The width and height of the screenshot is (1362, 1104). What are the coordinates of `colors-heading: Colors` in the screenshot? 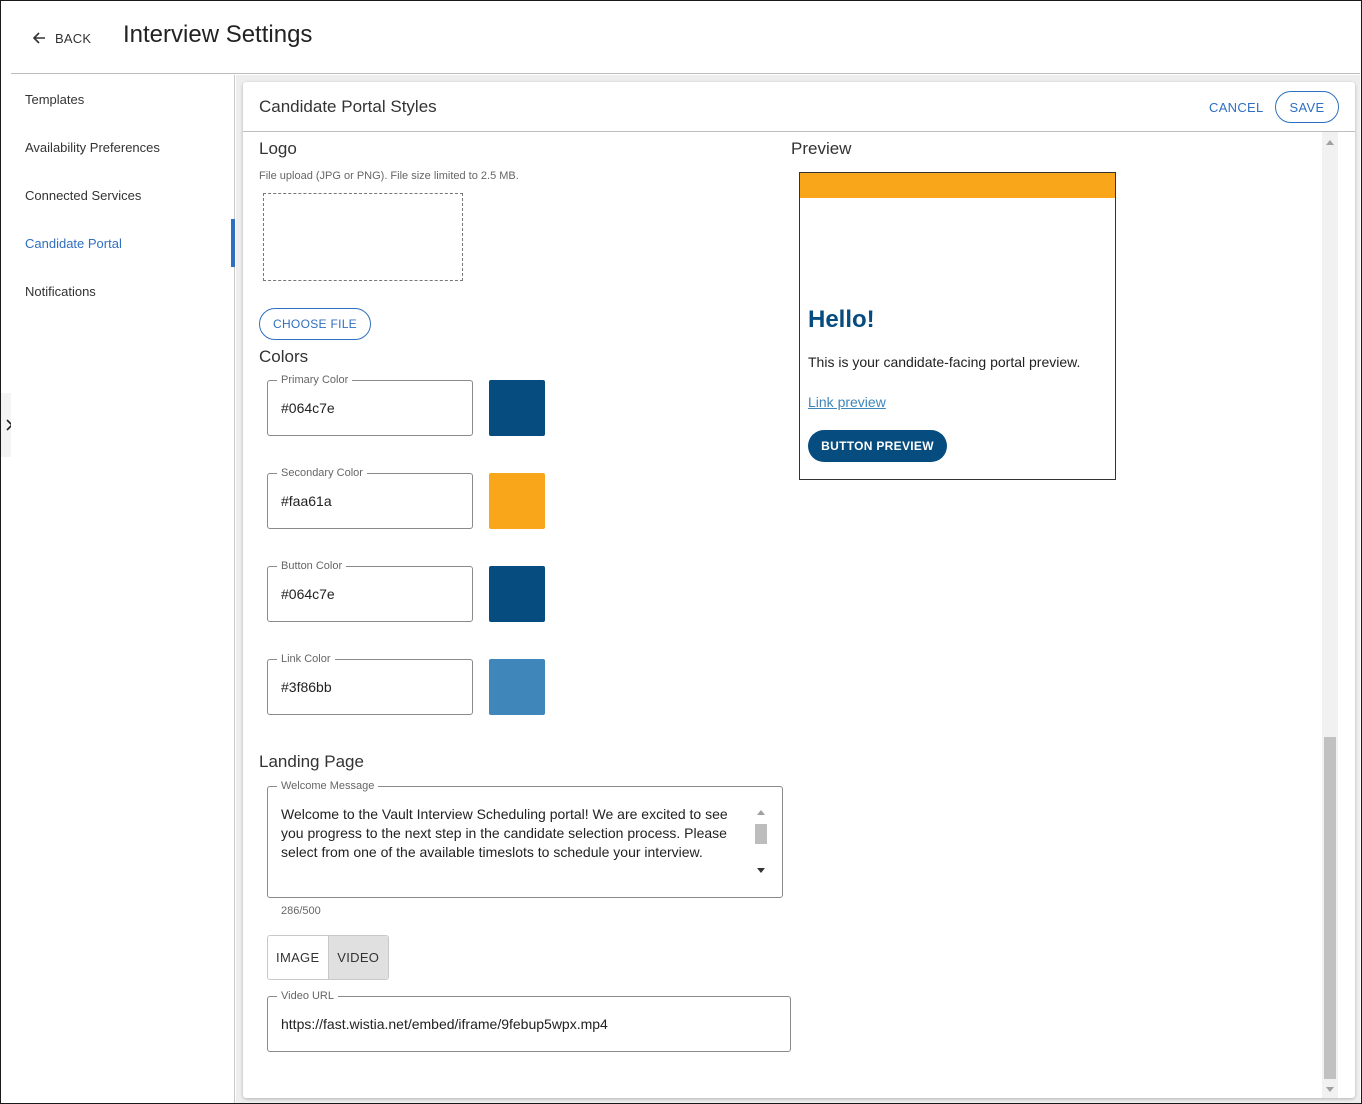 It's located at (284, 356).